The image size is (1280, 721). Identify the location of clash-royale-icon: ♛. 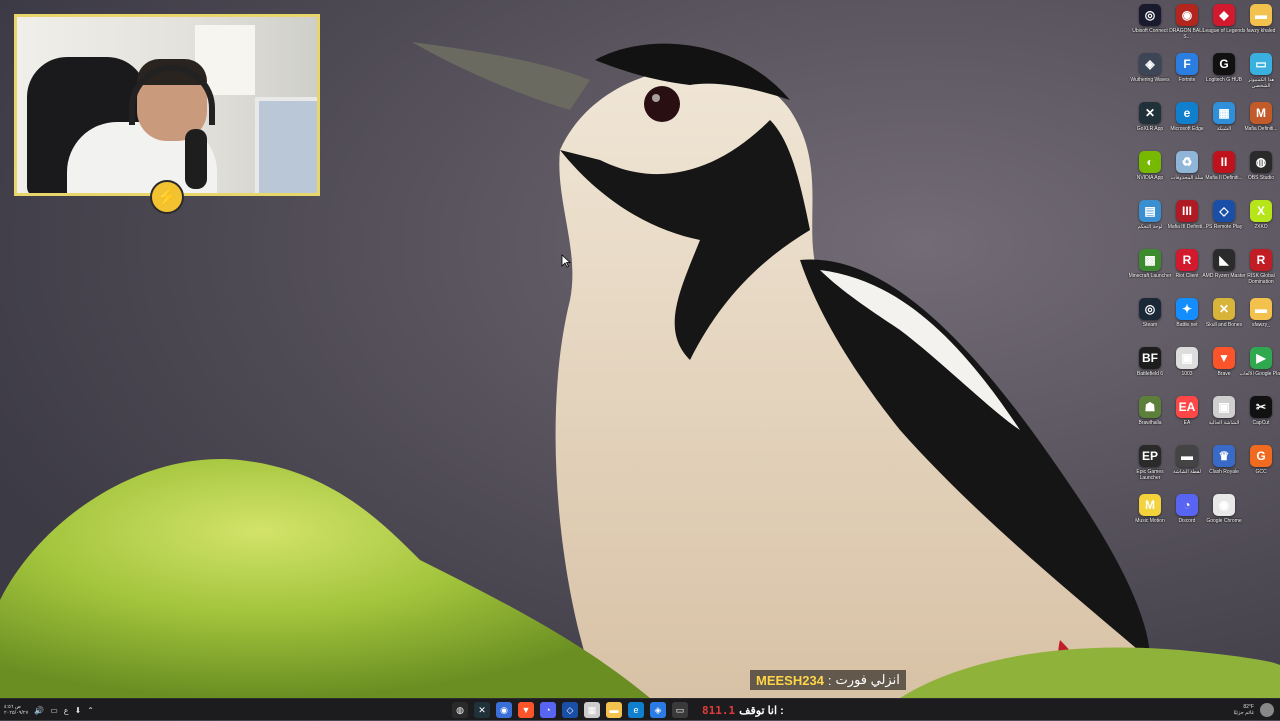
(1224, 456).